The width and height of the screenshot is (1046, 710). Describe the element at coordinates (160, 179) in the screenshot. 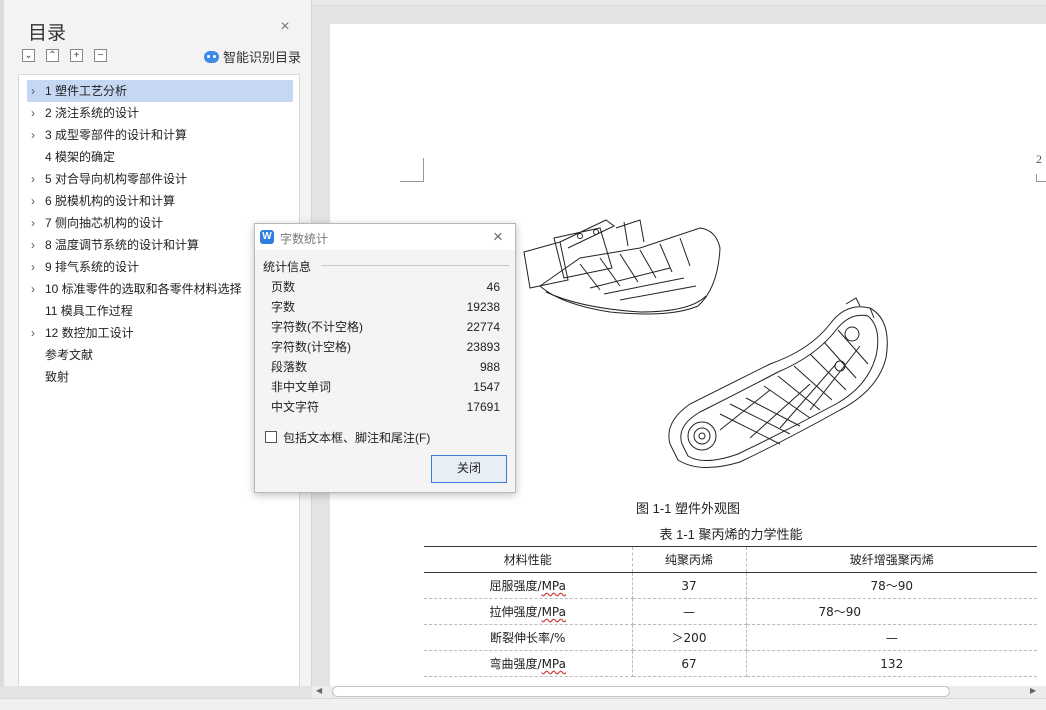

I see `toc-item: › 5 对合导向机构零部件设计` at that location.